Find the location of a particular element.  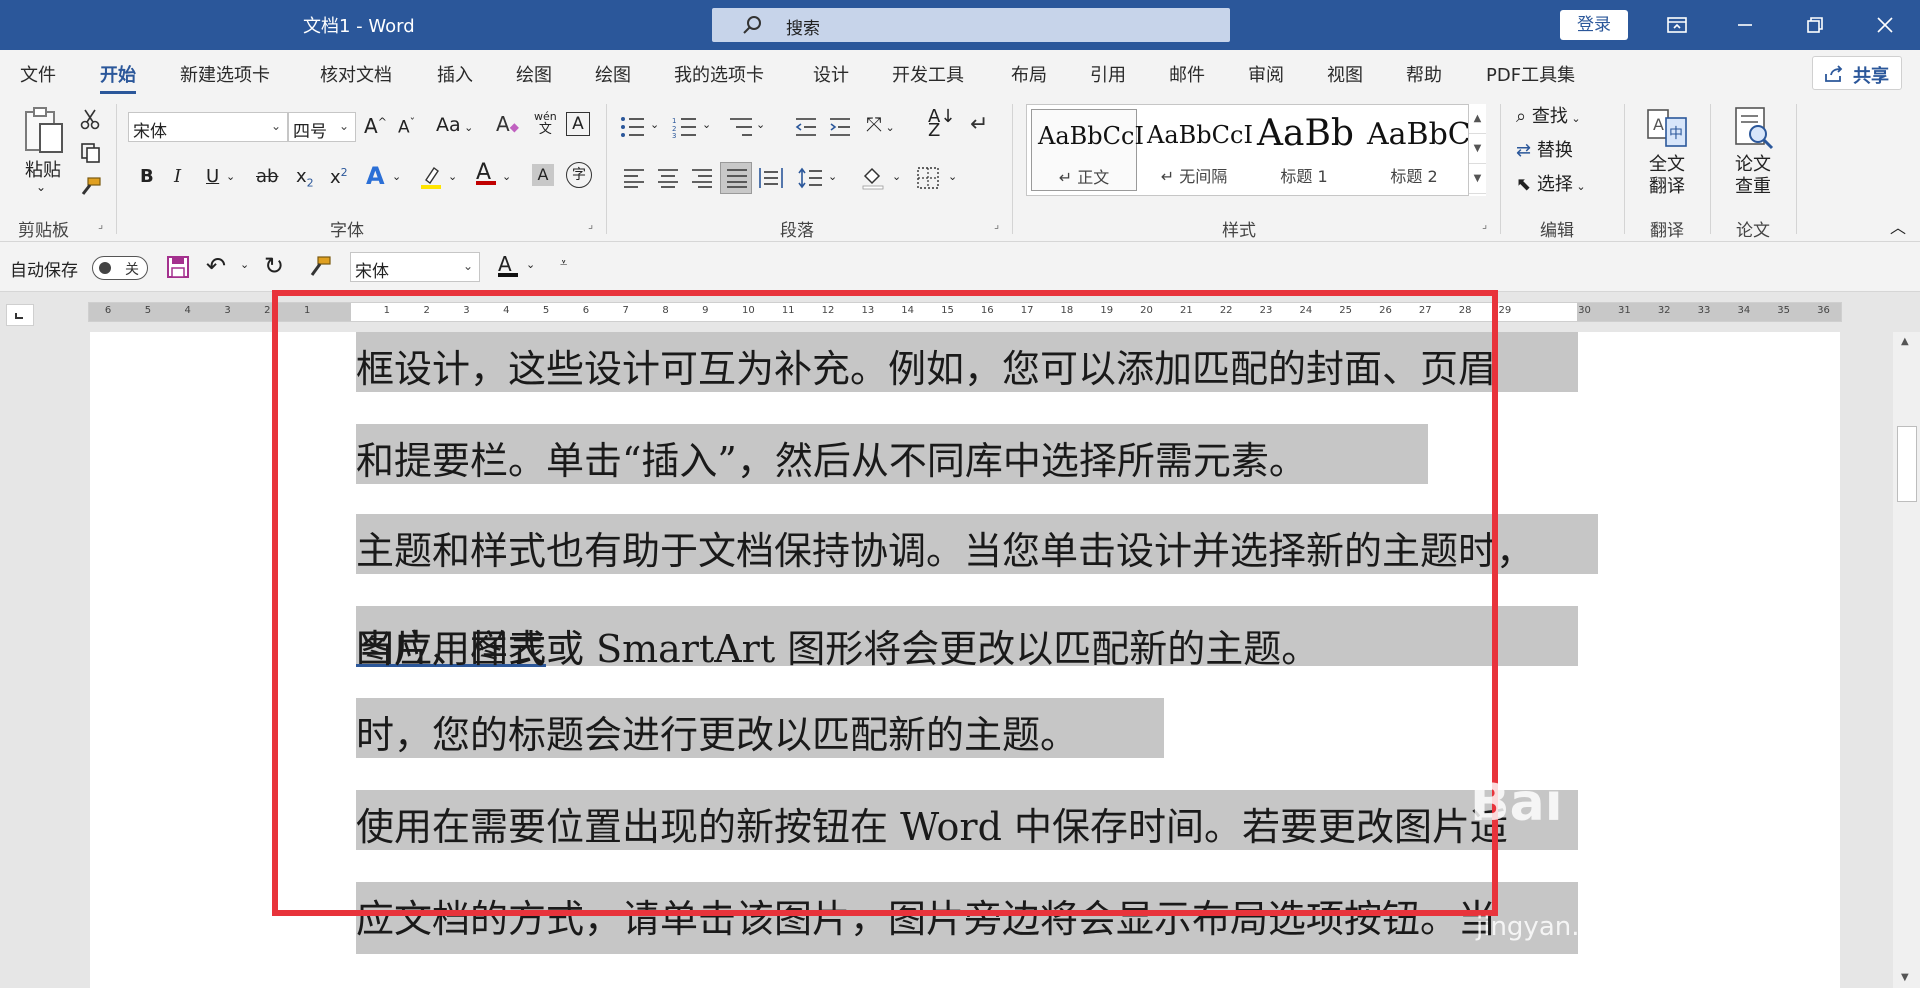

redo-icon: ↻ is located at coordinates (274, 266).